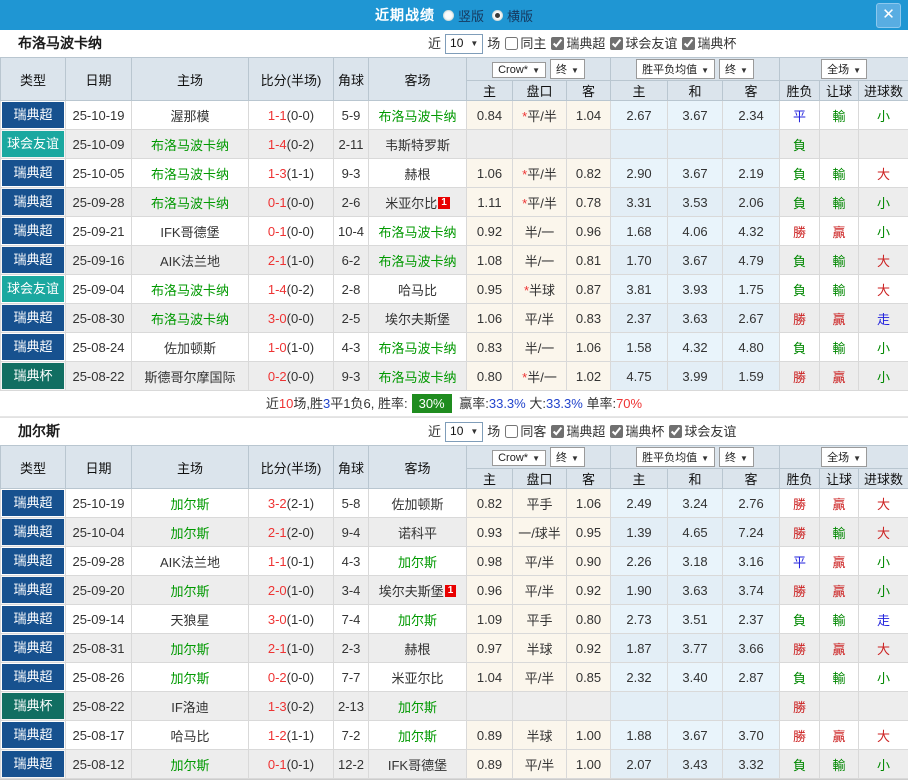  I want to click on result-wdl: 平, so click(800, 561).